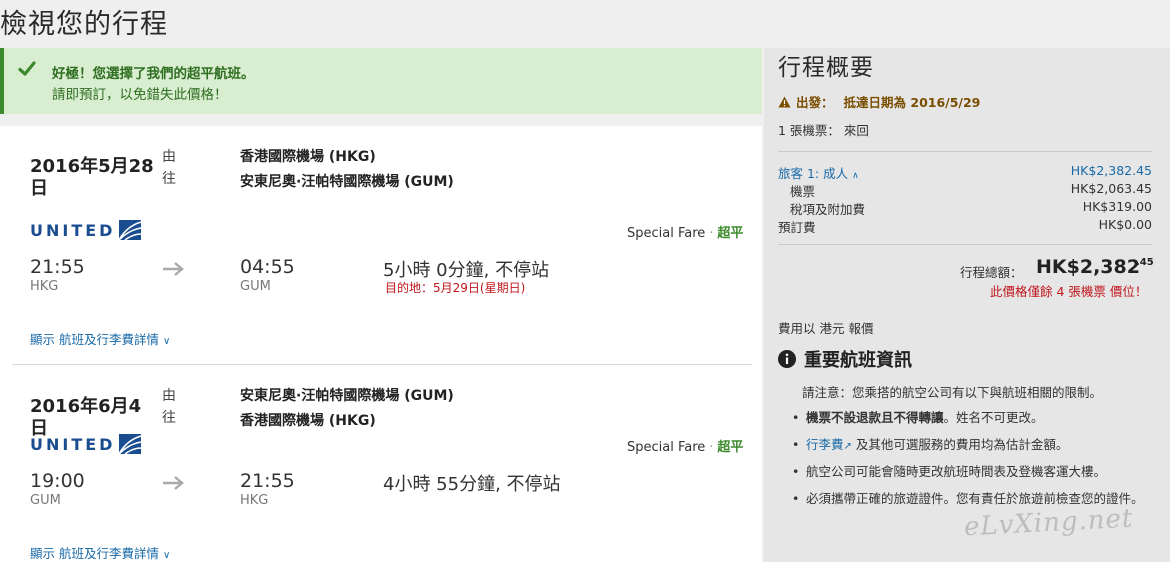 The image size is (1170, 562). I want to click on arrival-date-note: 目的地：5月29日(星期日), so click(455, 288).